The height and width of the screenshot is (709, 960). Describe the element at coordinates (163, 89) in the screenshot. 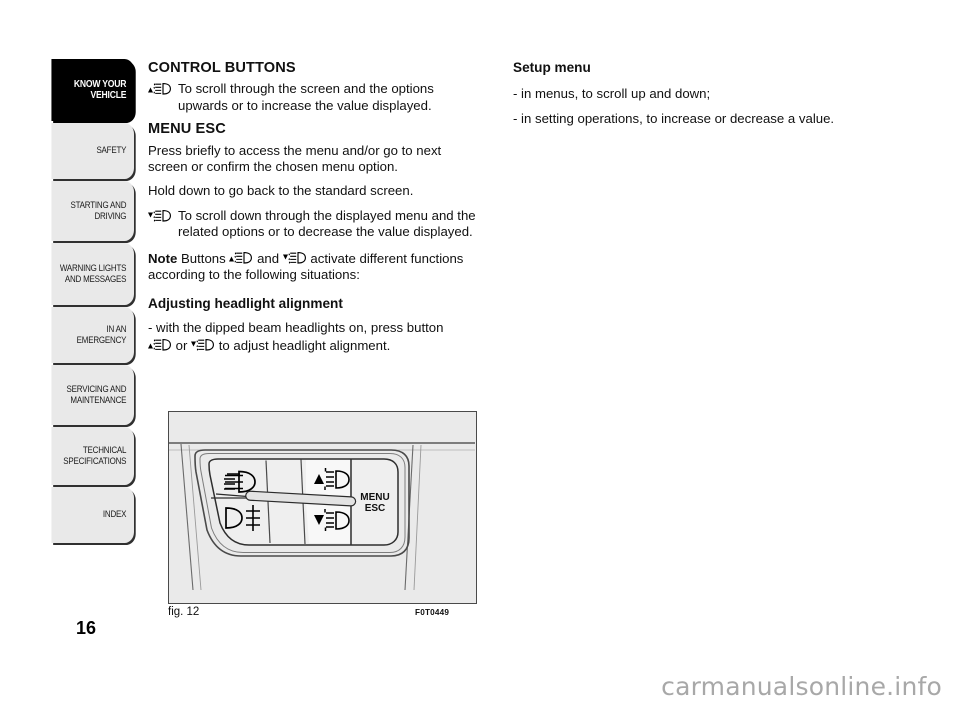

I see `scroll-up-button-icon` at that location.